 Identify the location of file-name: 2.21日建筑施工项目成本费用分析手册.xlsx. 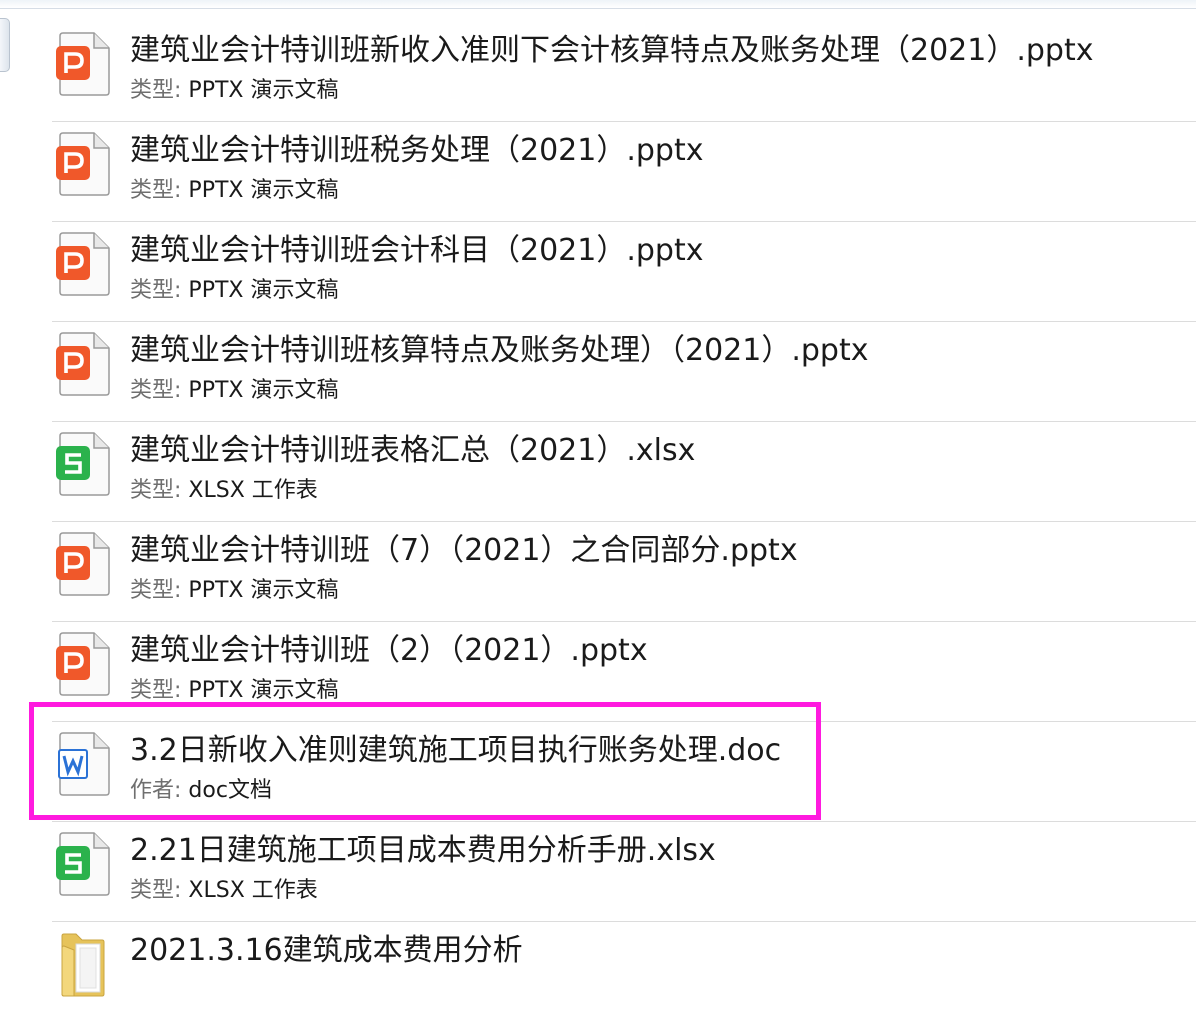
(423, 850).